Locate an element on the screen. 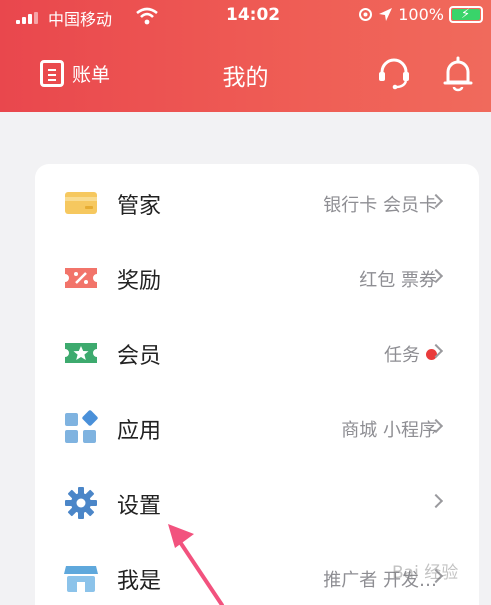 The height and width of the screenshot is (605, 491). battery-percent: 100% is located at coordinates (421, 14).